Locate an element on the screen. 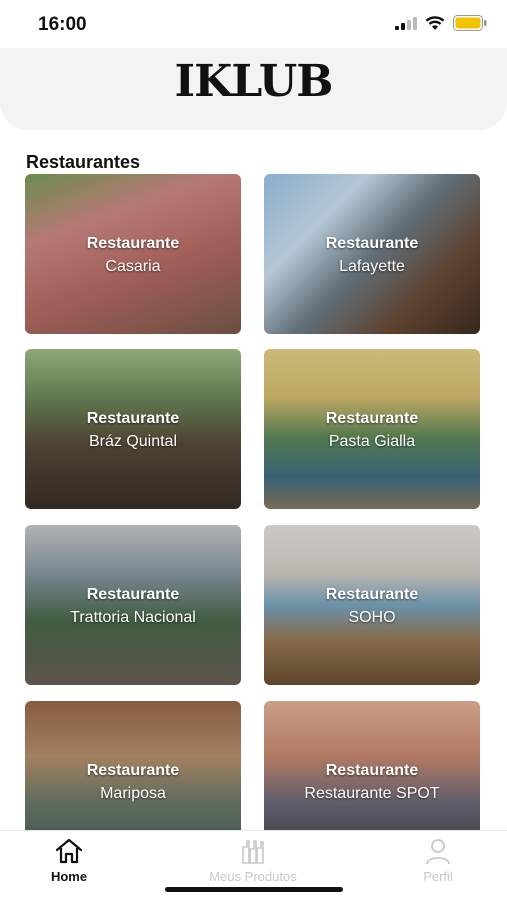 The width and height of the screenshot is (507, 901). card-label: Restaurante Pasta Gialla is located at coordinates (372, 430).